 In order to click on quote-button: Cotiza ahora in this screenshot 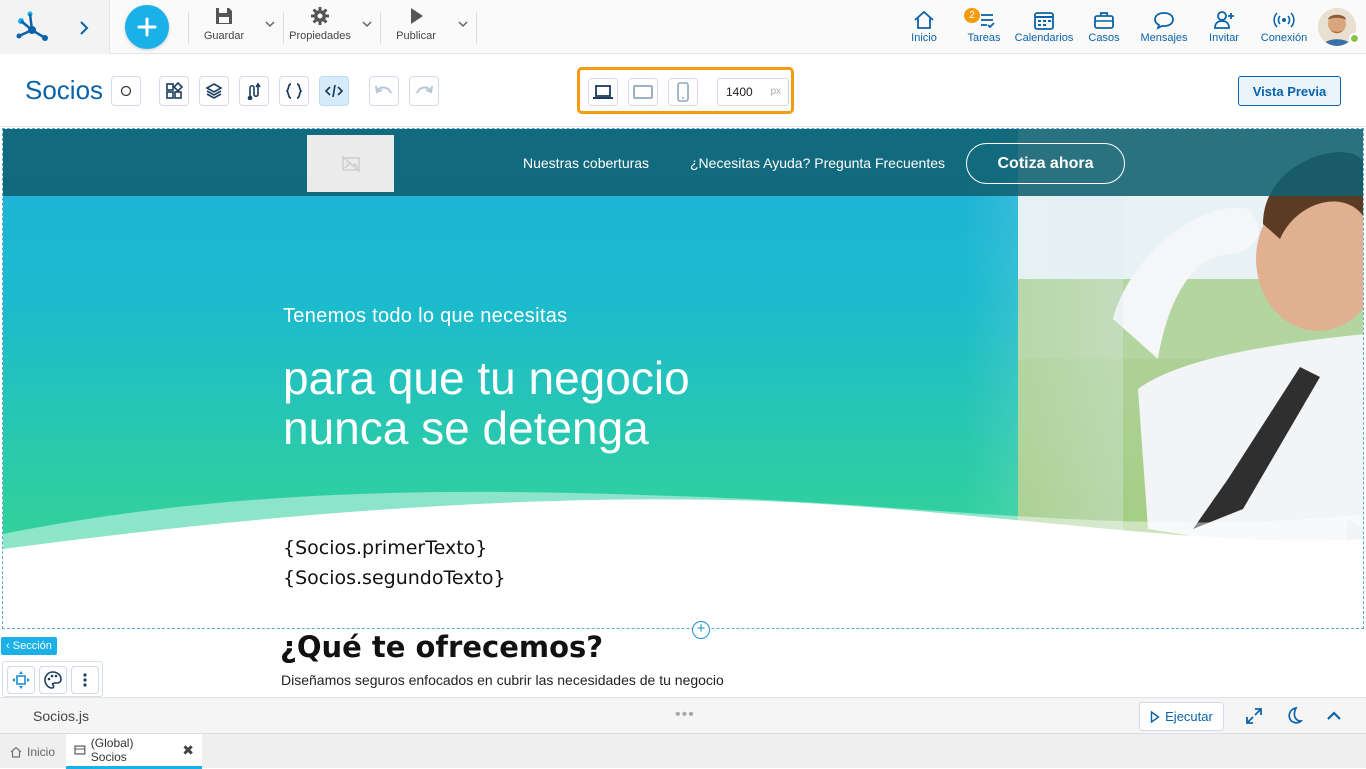, I will do `click(1045, 163)`.